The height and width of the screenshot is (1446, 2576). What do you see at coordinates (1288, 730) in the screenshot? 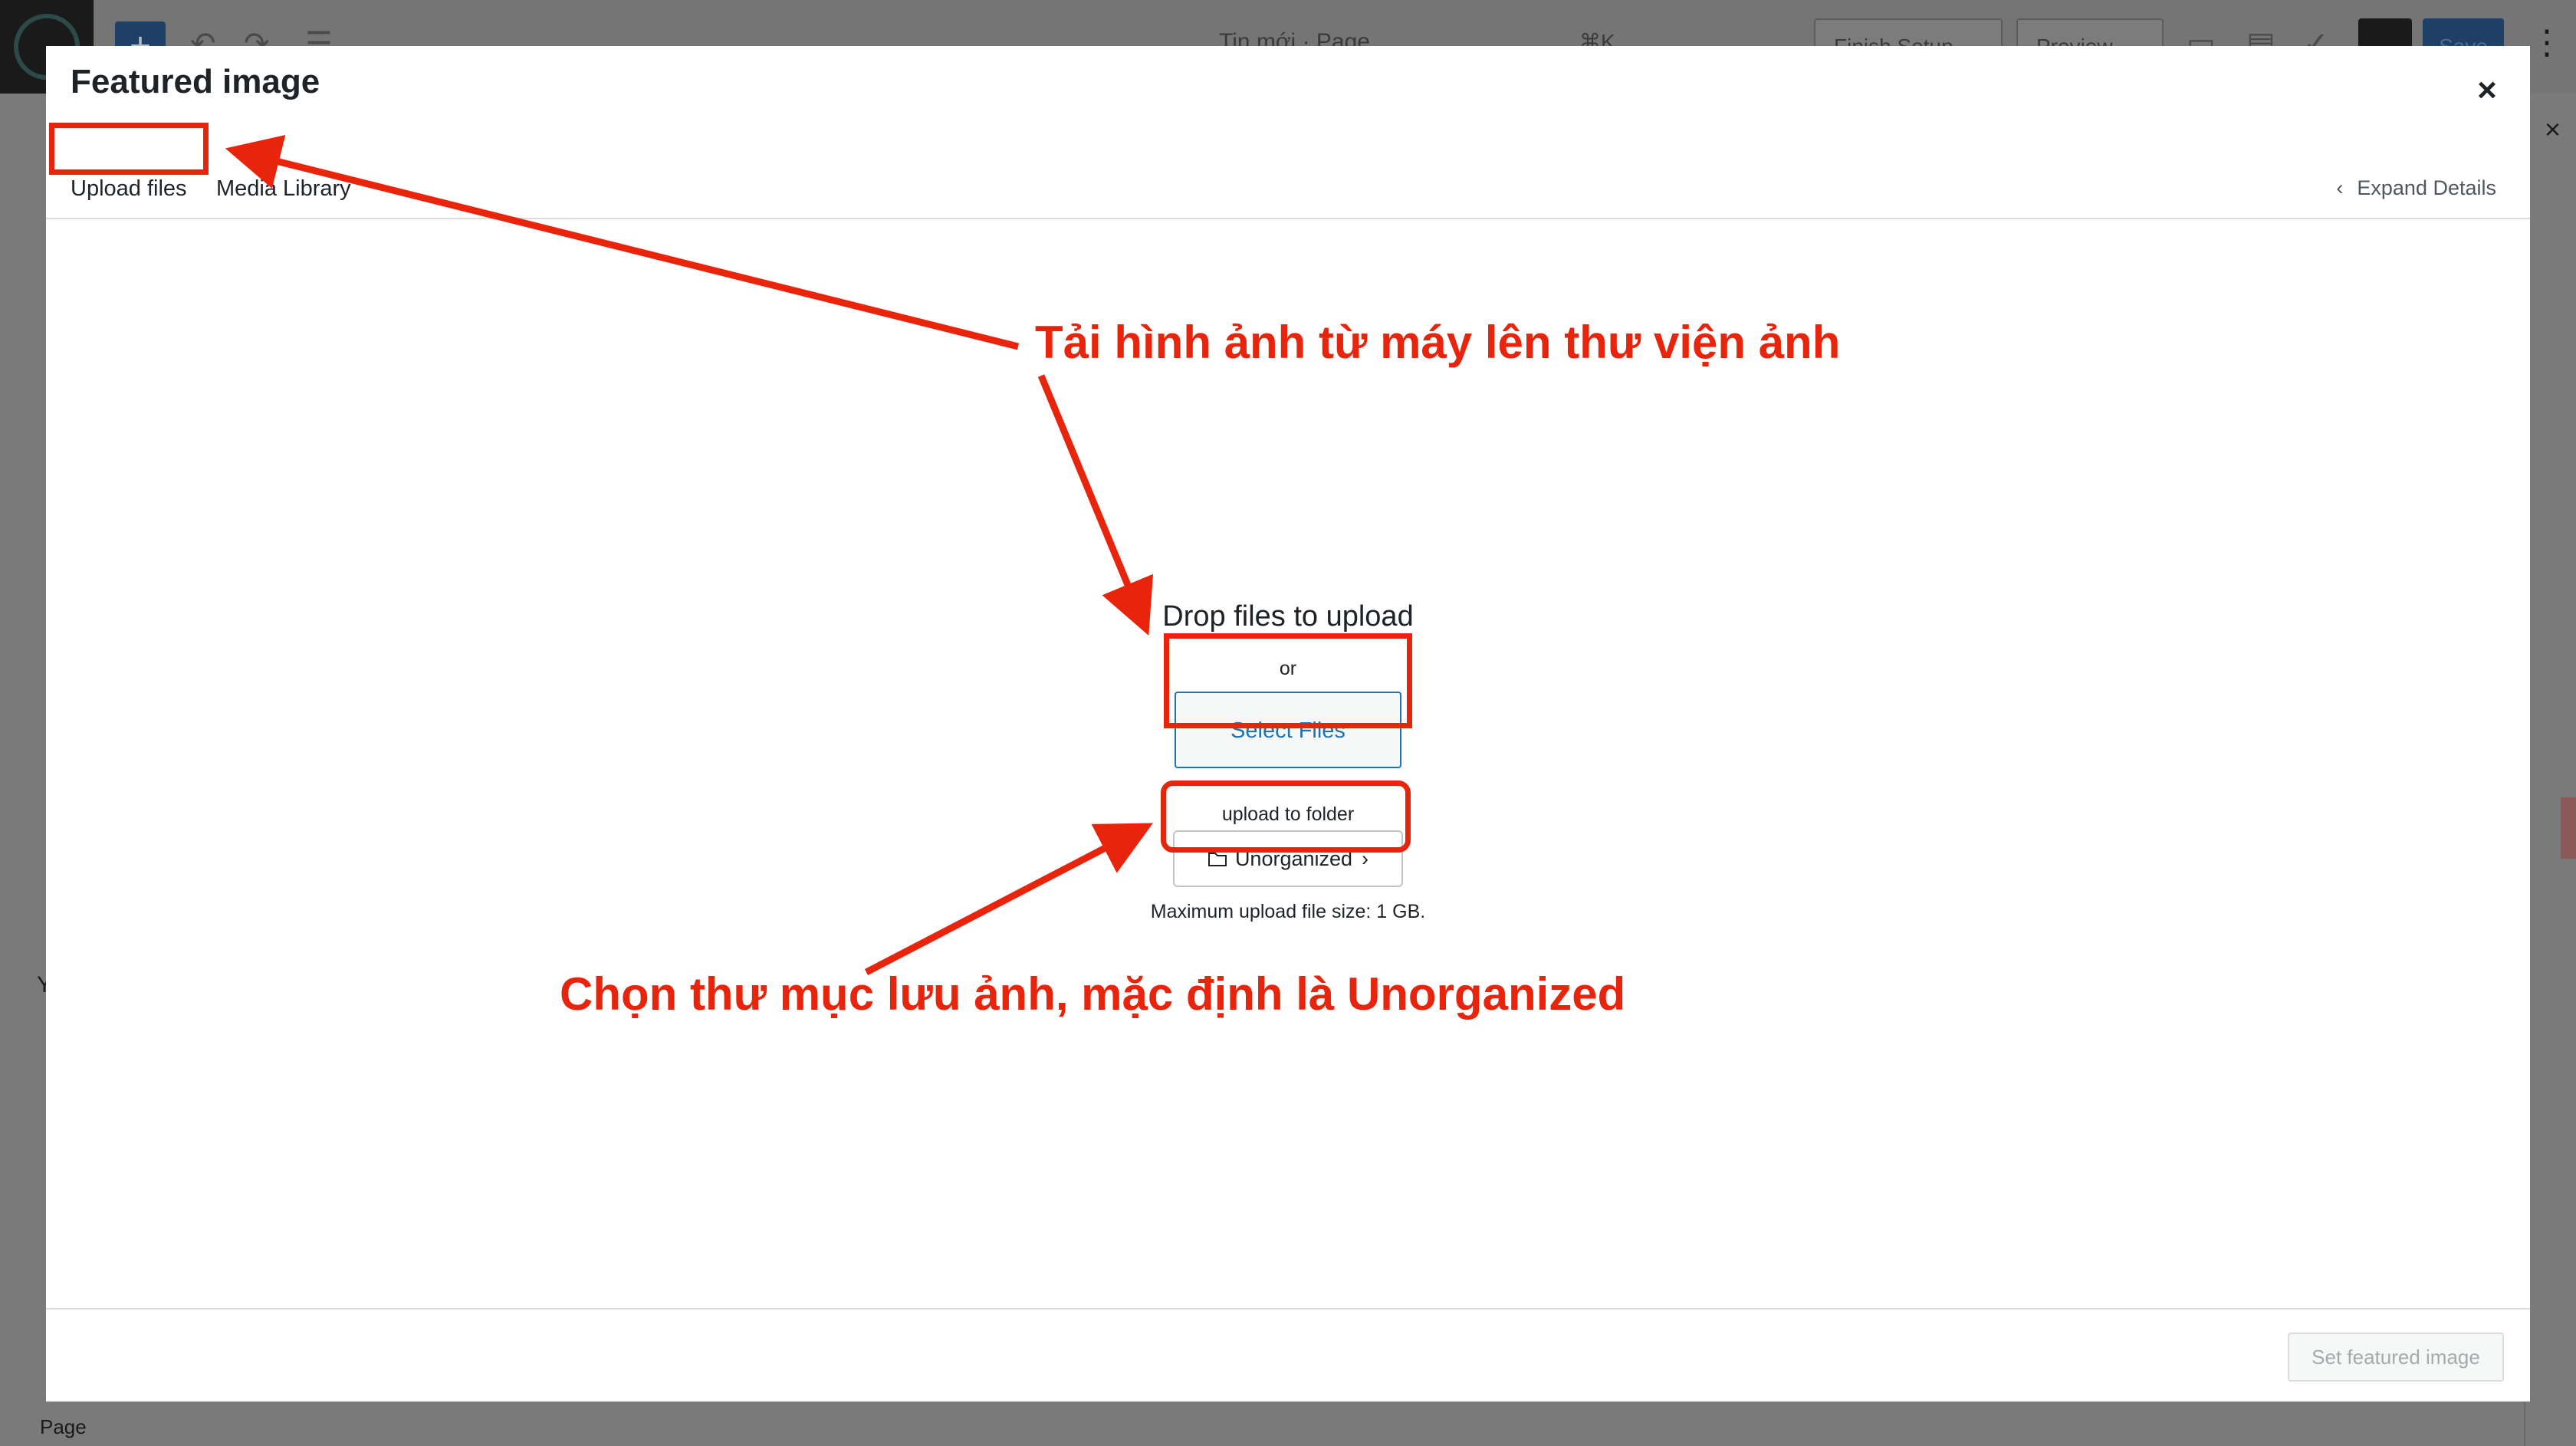
I see `select-files-button: Select Files` at bounding box center [1288, 730].